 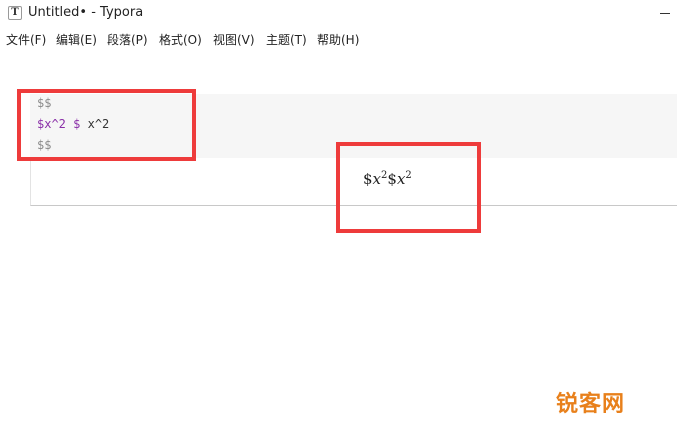 What do you see at coordinates (286, 39) in the screenshot?
I see `menu-theme: 主题(T)` at bounding box center [286, 39].